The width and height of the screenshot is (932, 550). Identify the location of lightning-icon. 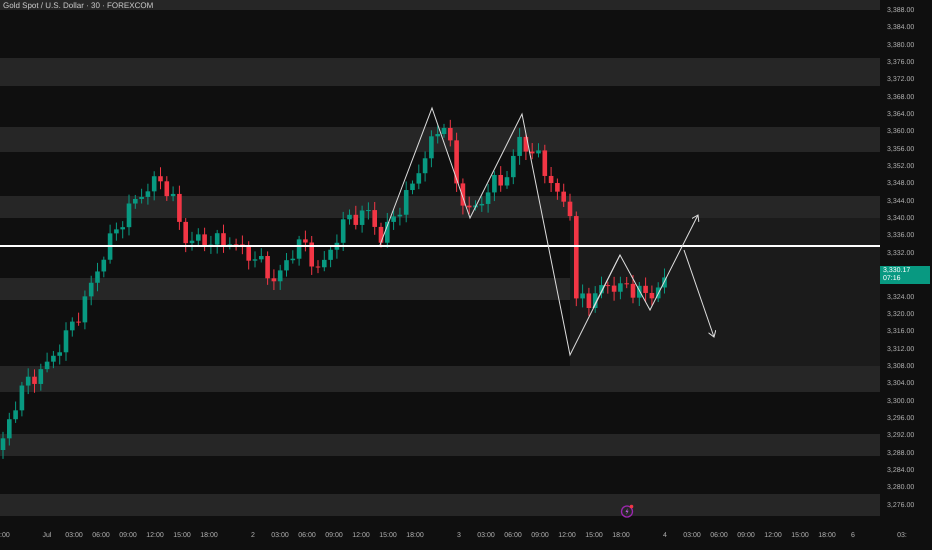
(627, 511).